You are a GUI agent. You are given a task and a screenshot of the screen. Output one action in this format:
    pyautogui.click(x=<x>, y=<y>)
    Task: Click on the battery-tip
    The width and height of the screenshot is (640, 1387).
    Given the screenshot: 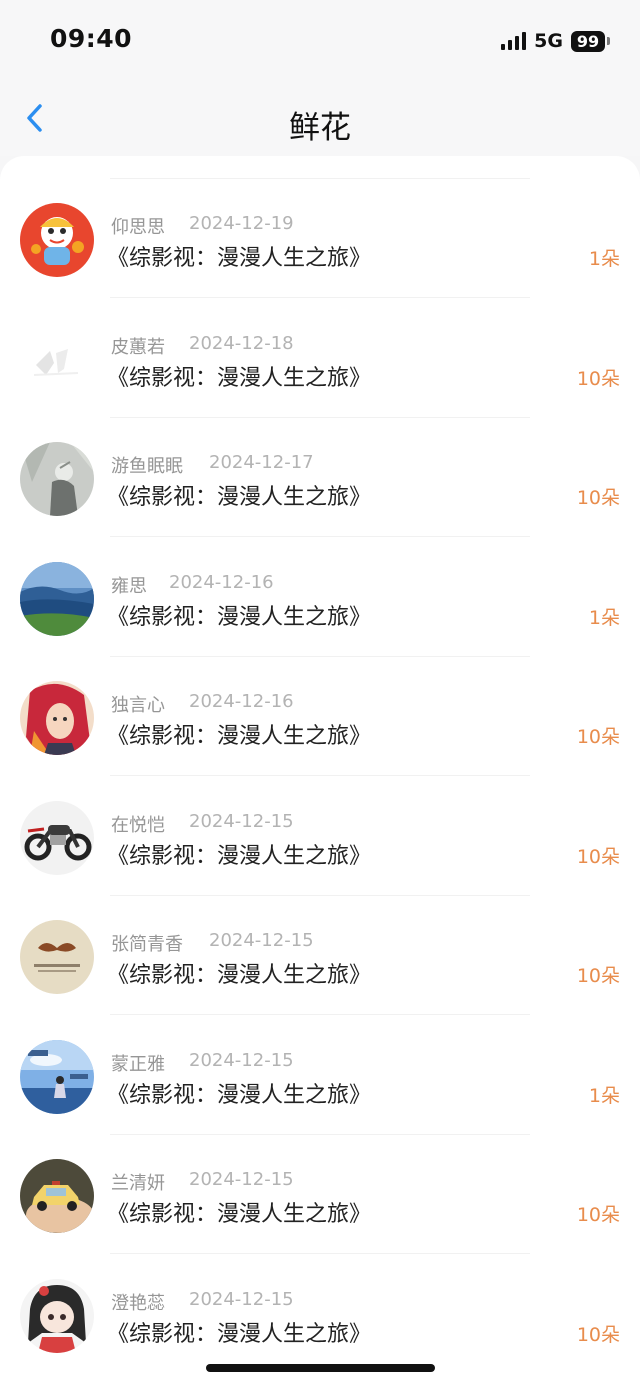 What is the action you would take?
    pyautogui.click(x=608, y=41)
    